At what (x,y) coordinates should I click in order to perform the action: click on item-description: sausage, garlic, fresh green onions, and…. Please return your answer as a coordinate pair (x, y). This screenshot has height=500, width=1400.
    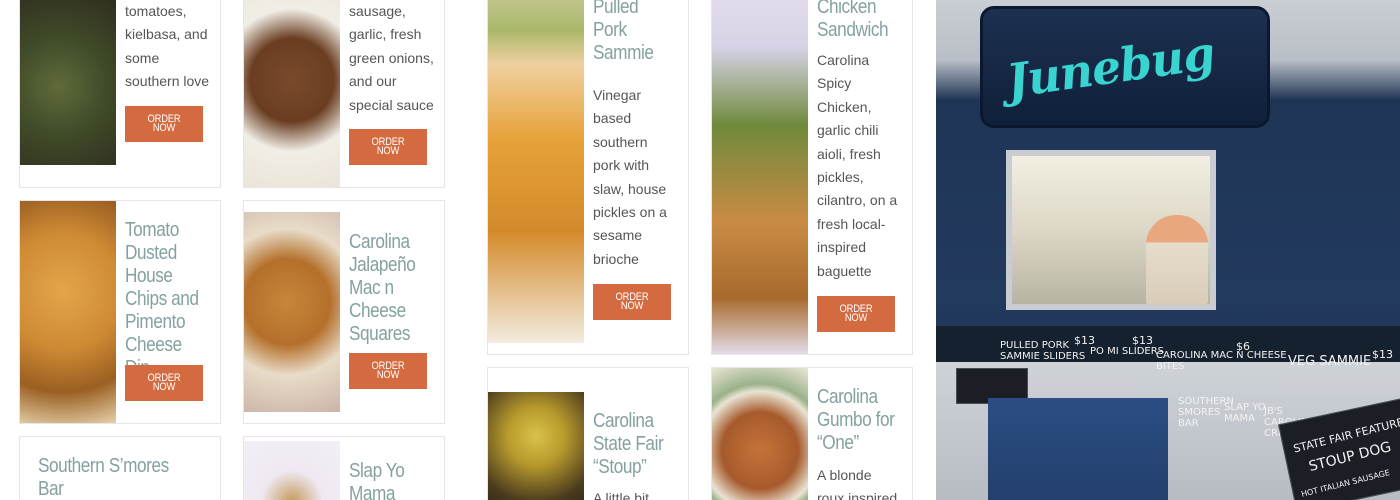
    Looking at the image, I should click on (391, 58).